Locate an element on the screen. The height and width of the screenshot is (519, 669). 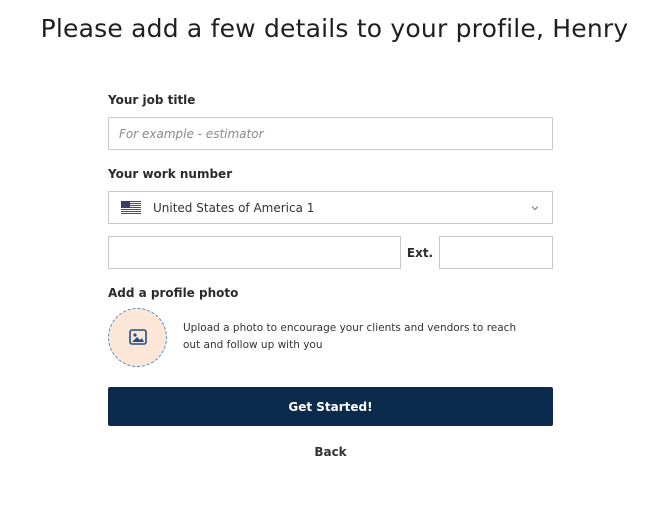
work-number-label: Your work number is located at coordinates (170, 174).